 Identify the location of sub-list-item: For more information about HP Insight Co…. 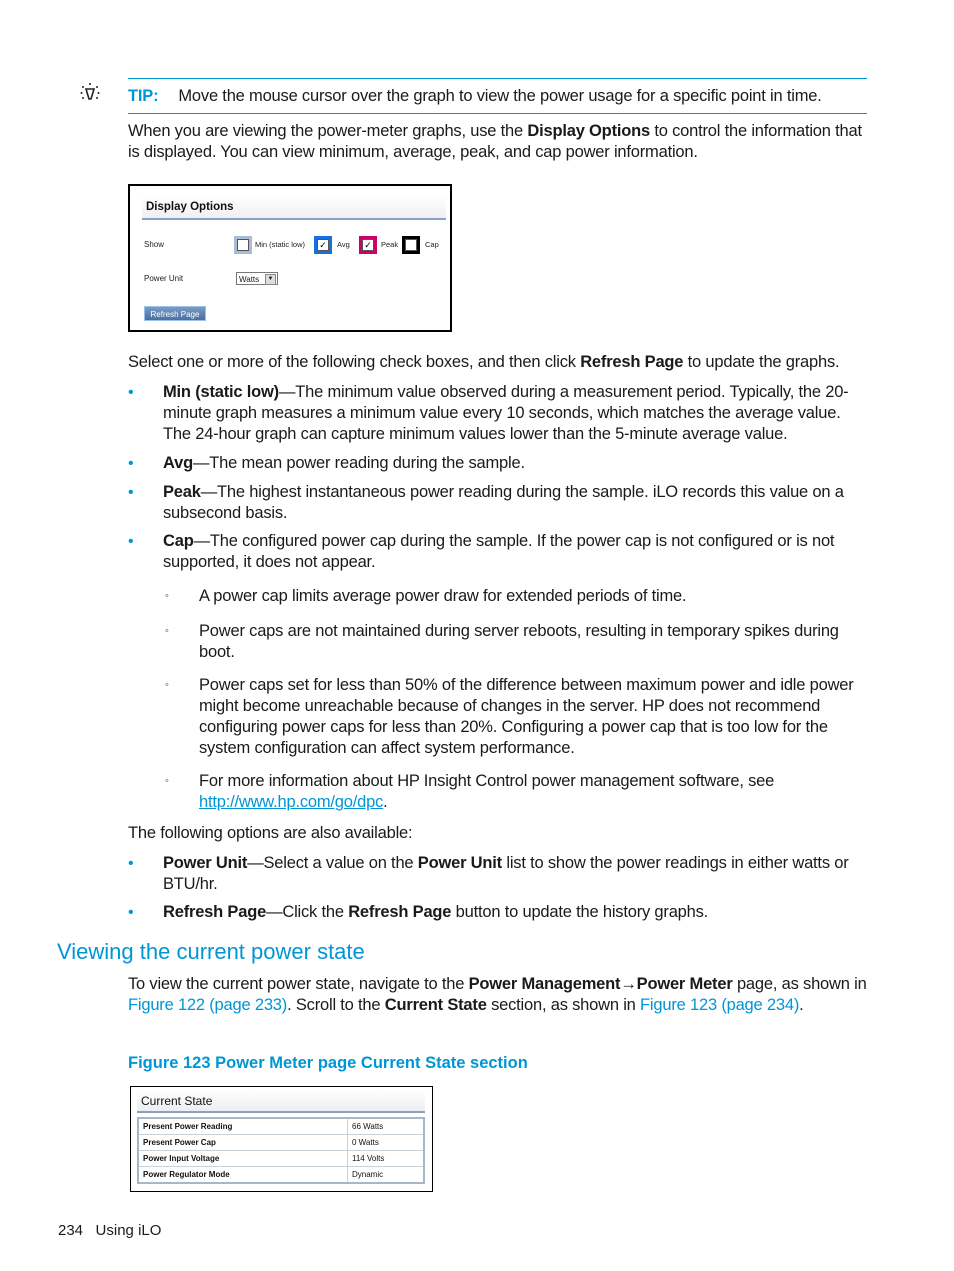
(535, 792).